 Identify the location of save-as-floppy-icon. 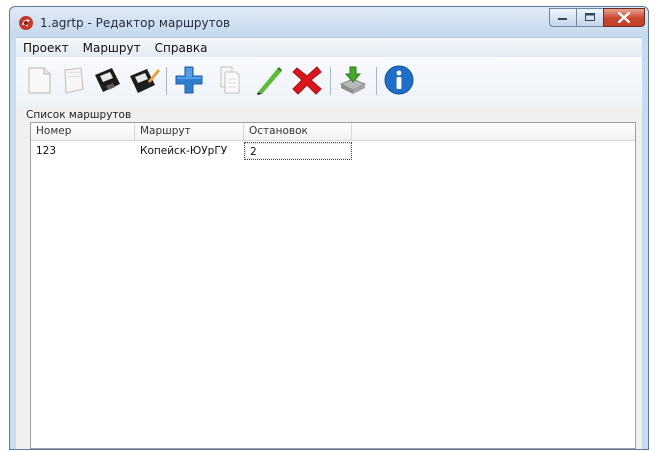
(145, 81).